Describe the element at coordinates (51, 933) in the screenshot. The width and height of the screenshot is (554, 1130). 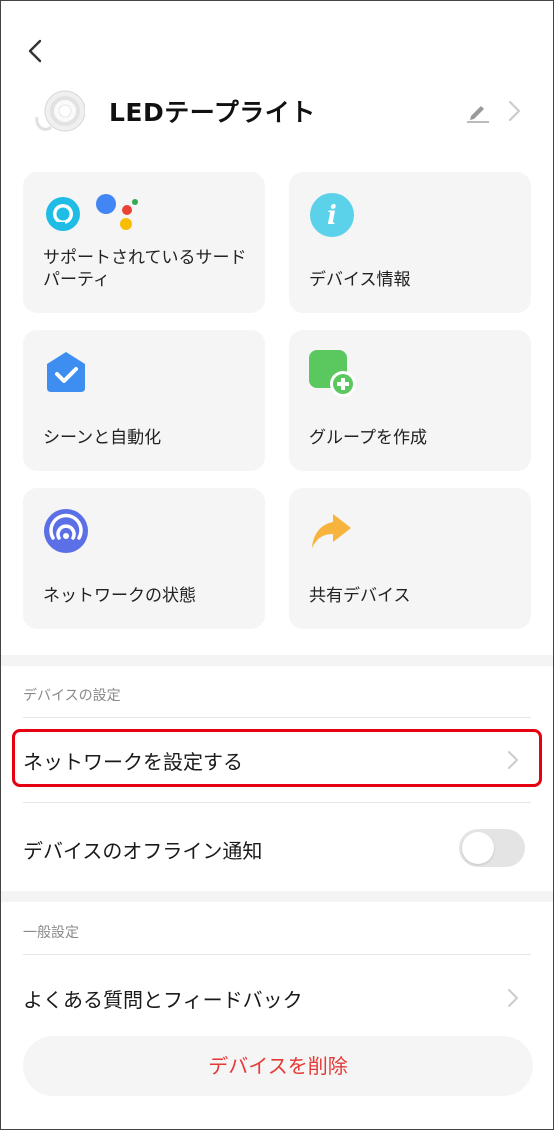
I see `general-settings-section-label: 一般設定` at that location.